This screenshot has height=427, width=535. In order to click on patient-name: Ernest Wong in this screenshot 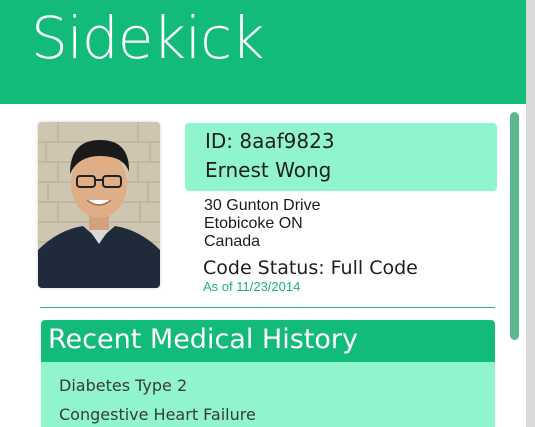, I will do `click(268, 170)`.